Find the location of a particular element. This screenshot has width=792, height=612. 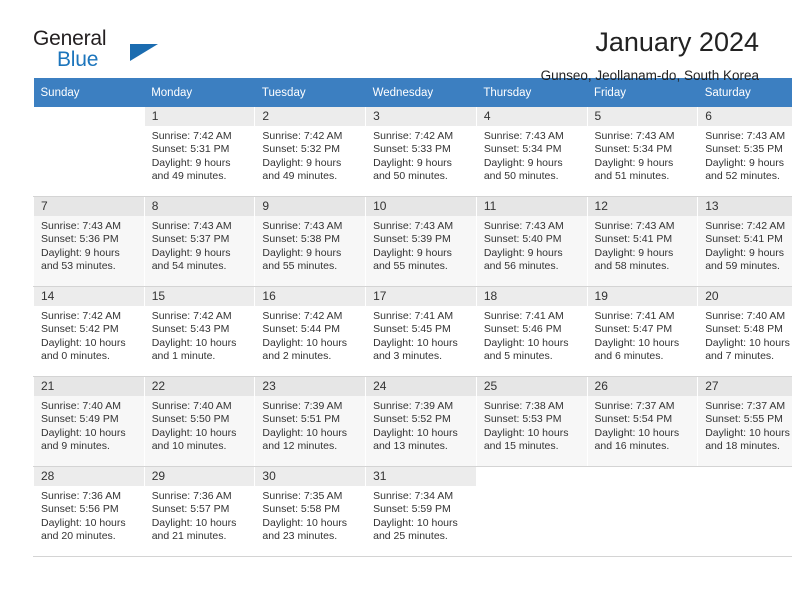

day-number: 3 is located at coordinates (421, 116).